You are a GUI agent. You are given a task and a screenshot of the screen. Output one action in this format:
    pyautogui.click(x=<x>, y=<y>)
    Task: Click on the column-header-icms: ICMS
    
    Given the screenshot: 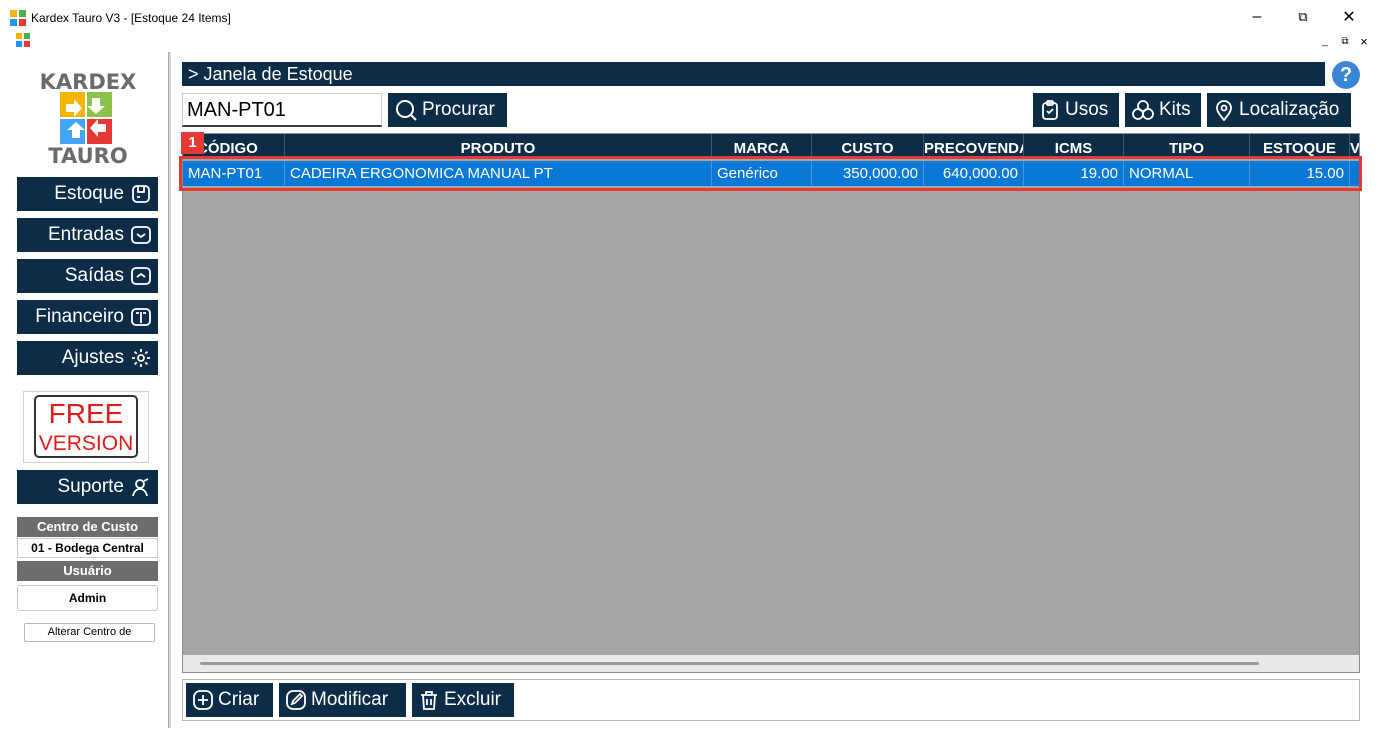 What is the action you would take?
    pyautogui.click(x=1074, y=146)
    